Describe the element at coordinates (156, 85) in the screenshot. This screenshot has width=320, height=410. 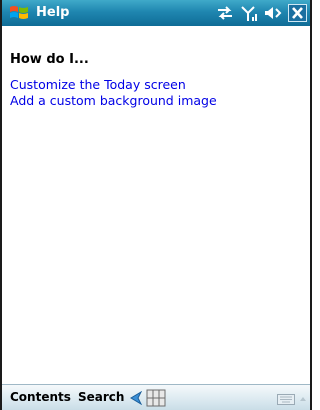
I see `link-customize-today: Customize the Today screen` at that location.